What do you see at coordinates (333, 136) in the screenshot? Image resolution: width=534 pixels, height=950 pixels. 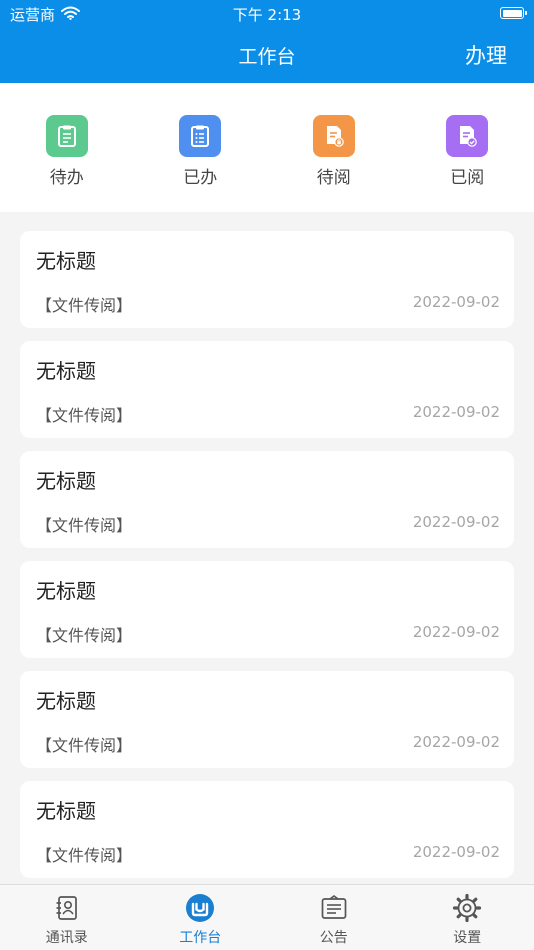 I see `pending-read-doc-icon` at bounding box center [333, 136].